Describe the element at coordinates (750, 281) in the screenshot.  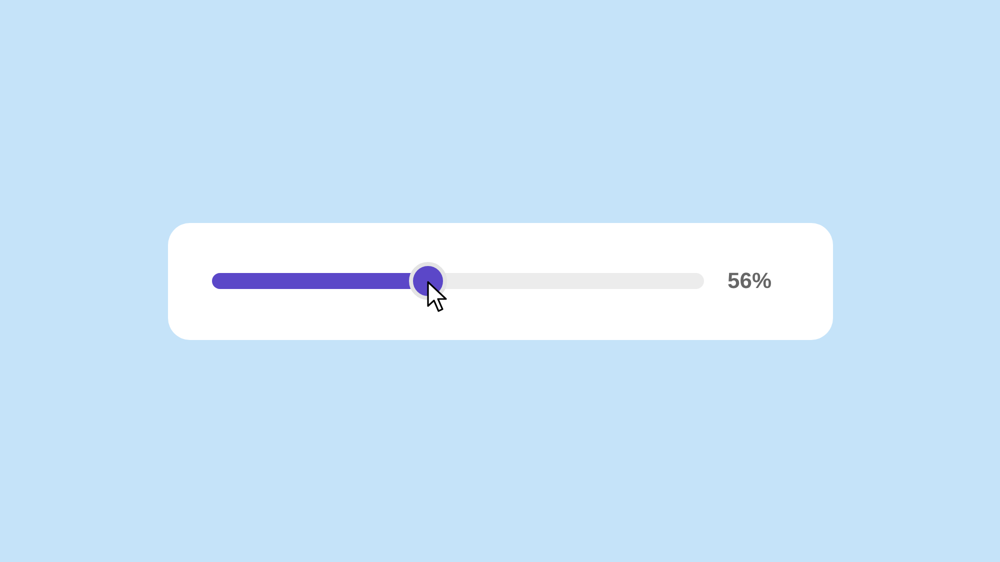
I see `percentage-reading: 56%` at that location.